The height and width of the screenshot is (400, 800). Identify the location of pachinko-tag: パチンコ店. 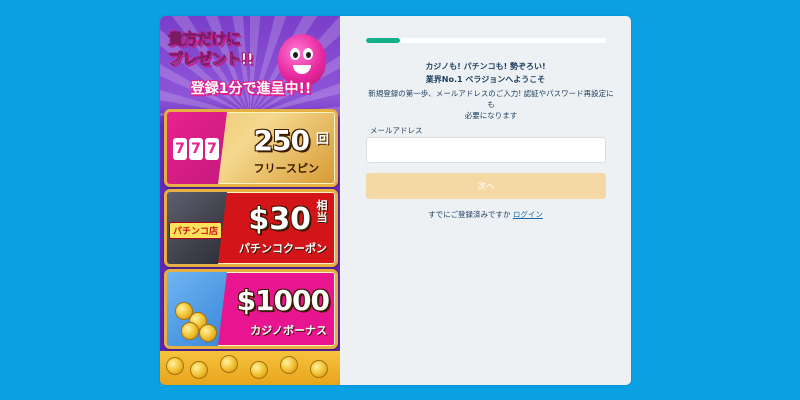
(196, 230).